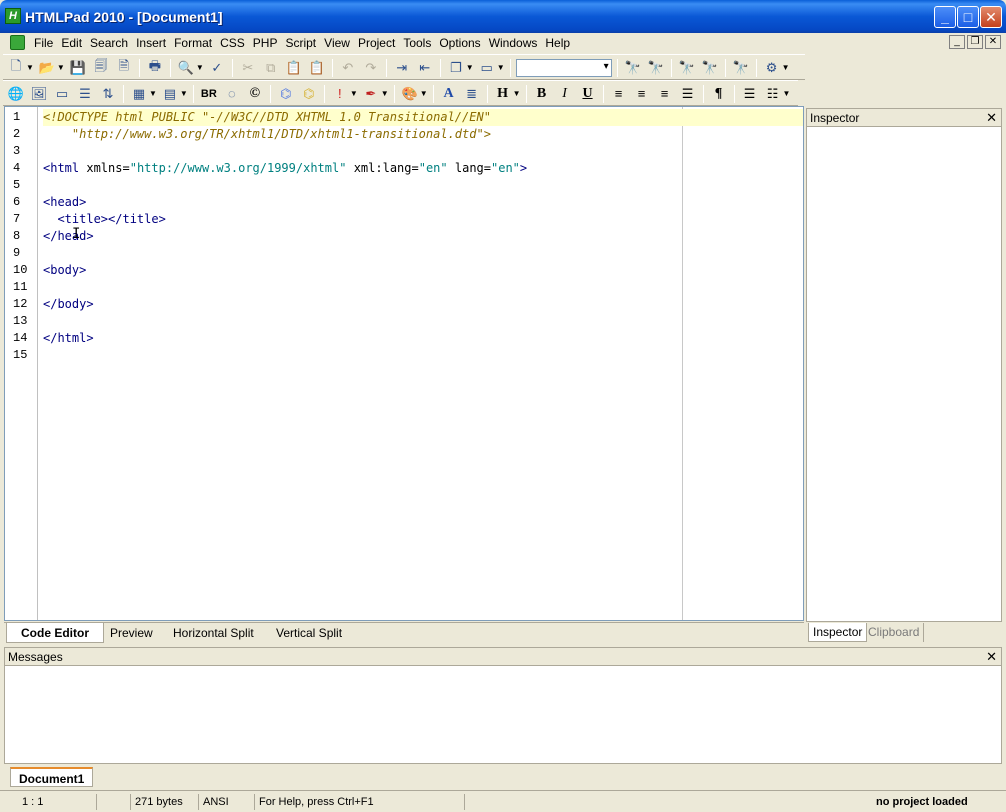  I want to click on mdi-minimize-button: _, so click(957, 42).